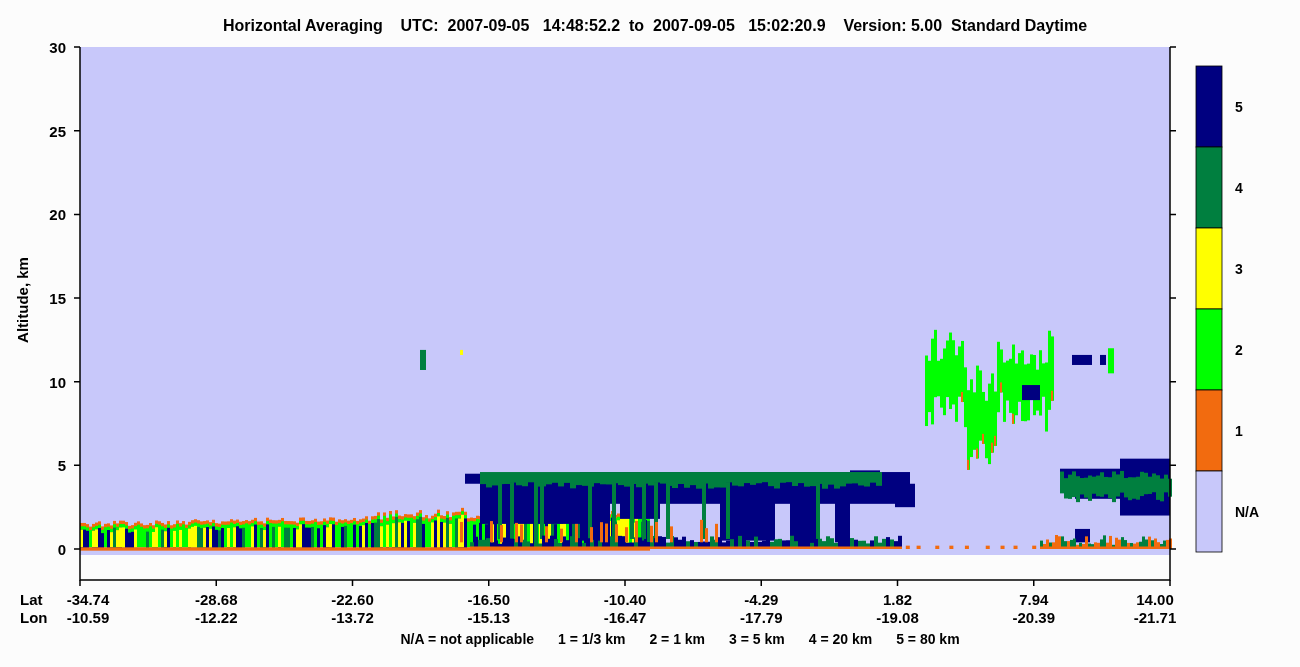 The image size is (1300, 667). I want to click on colorbar-label: 1, so click(1239, 430).